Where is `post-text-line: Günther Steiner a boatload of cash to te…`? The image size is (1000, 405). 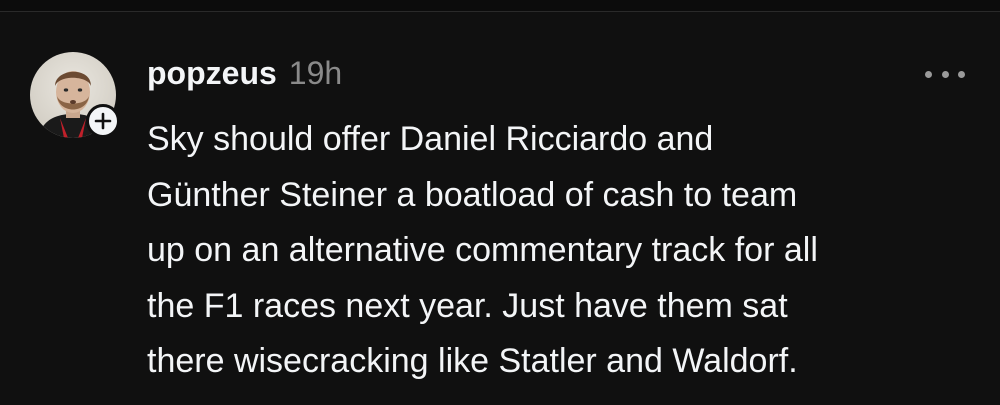 post-text-line: Günther Steiner a boatload of cash to te… is located at coordinates (472, 194).